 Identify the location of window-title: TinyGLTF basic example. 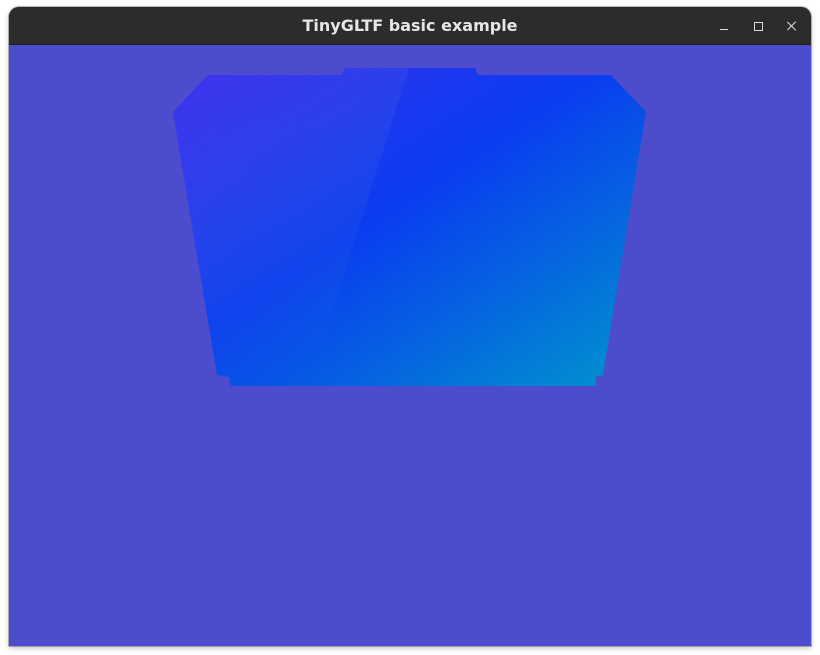
(410, 25).